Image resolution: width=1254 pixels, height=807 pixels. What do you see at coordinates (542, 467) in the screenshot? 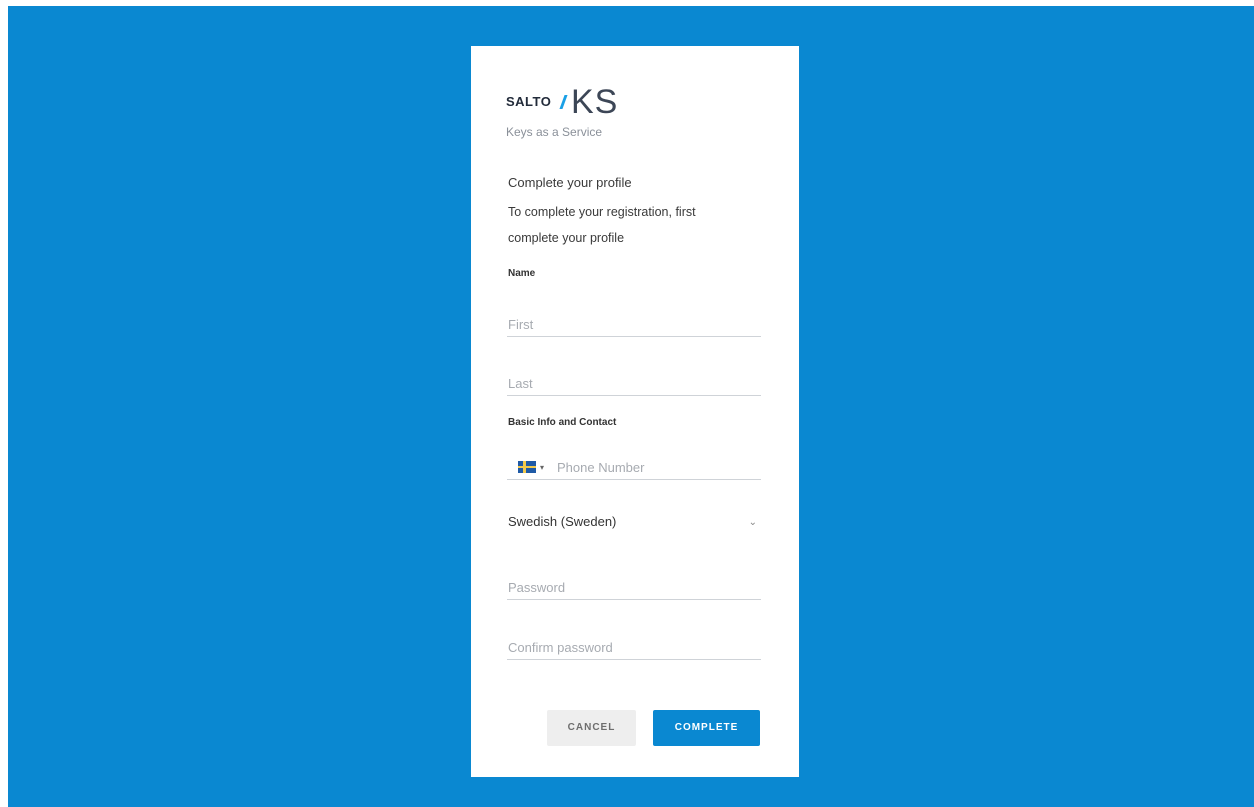
I see `caret-down-icon: ▾` at bounding box center [542, 467].